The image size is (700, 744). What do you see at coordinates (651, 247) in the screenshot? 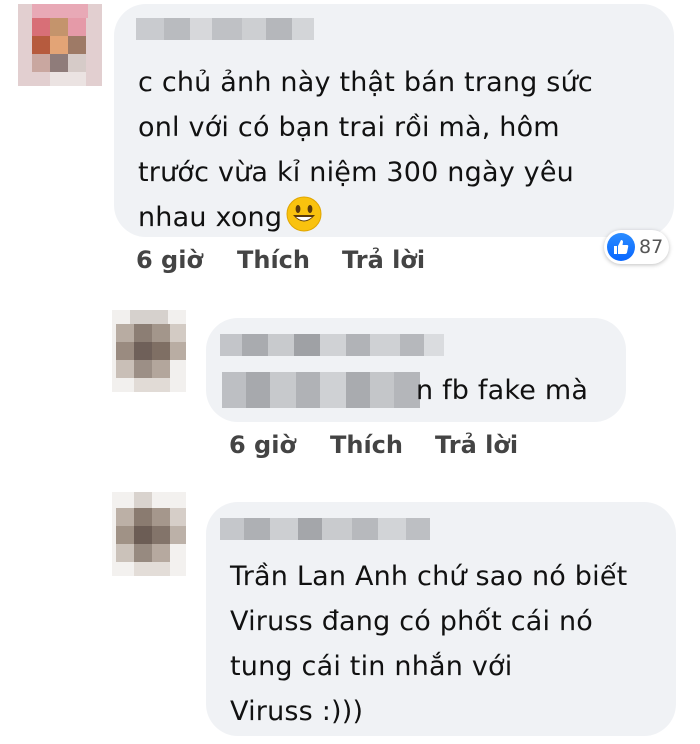
I see `reaction-count: 87` at bounding box center [651, 247].